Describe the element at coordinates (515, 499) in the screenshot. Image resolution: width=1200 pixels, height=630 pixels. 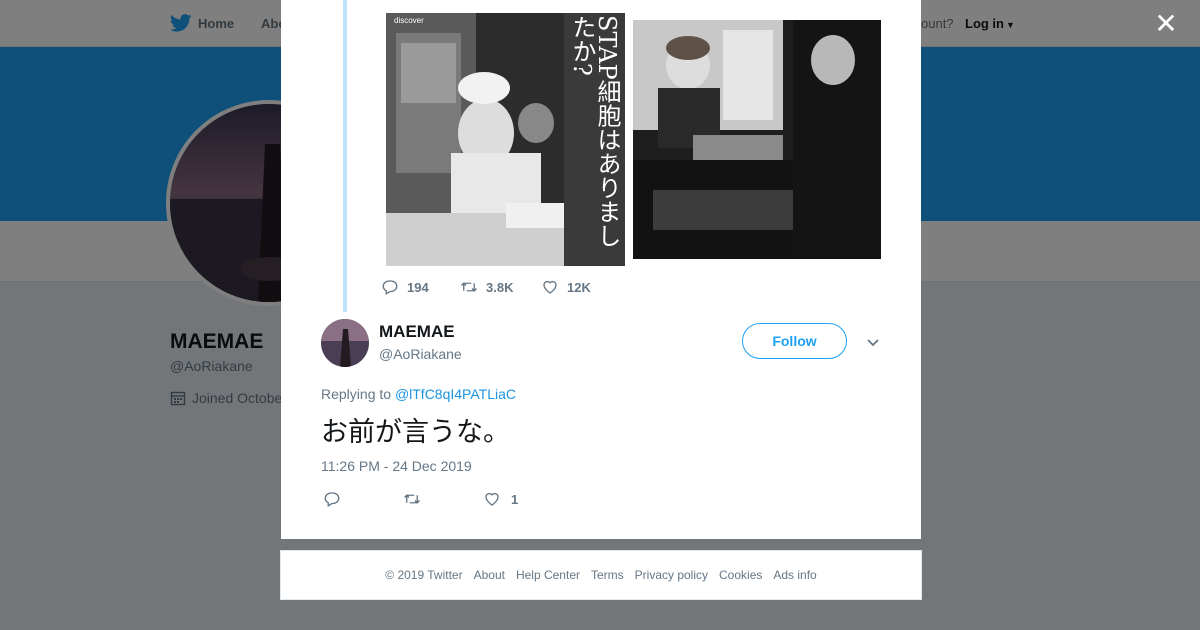
I see `like-count: 1` at that location.